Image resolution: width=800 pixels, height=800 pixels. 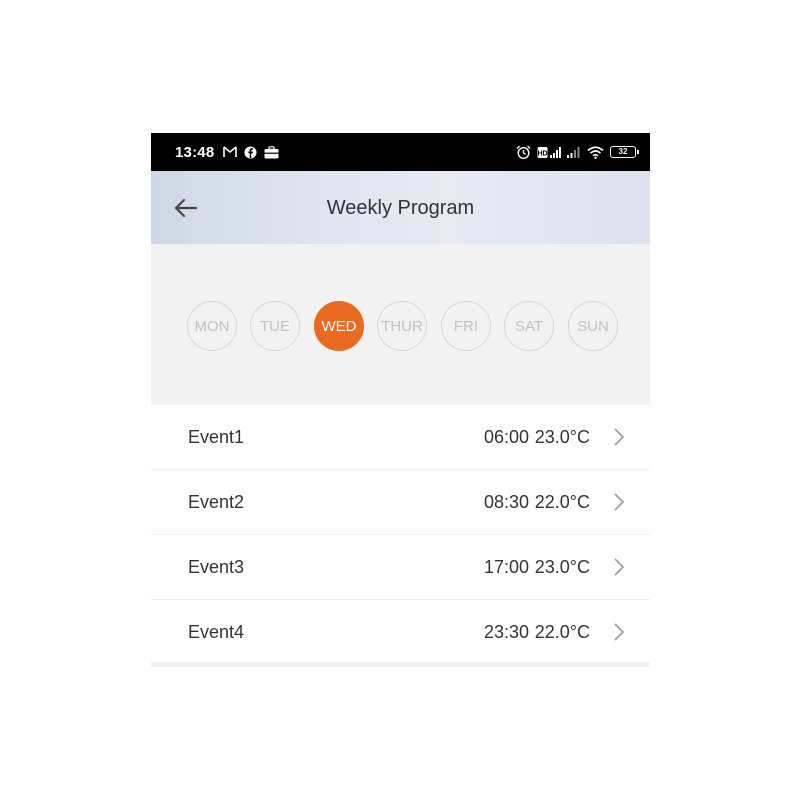 What do you see at coordinates (400, 502) in the screenshot?
I see `event-row-2: Event2 08:30 22.0°C` at bounding box center [400, 502].